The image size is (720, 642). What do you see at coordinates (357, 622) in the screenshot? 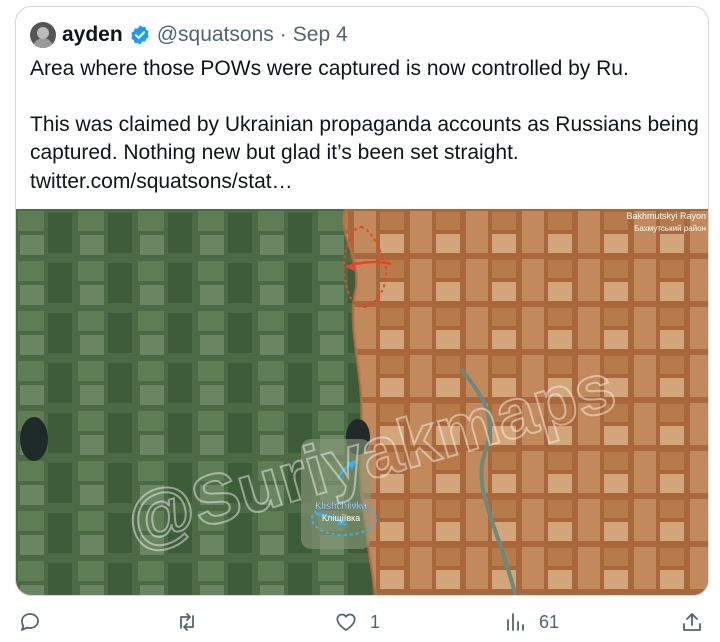
I see `like-button: 1` at bounding box center [357, 622].